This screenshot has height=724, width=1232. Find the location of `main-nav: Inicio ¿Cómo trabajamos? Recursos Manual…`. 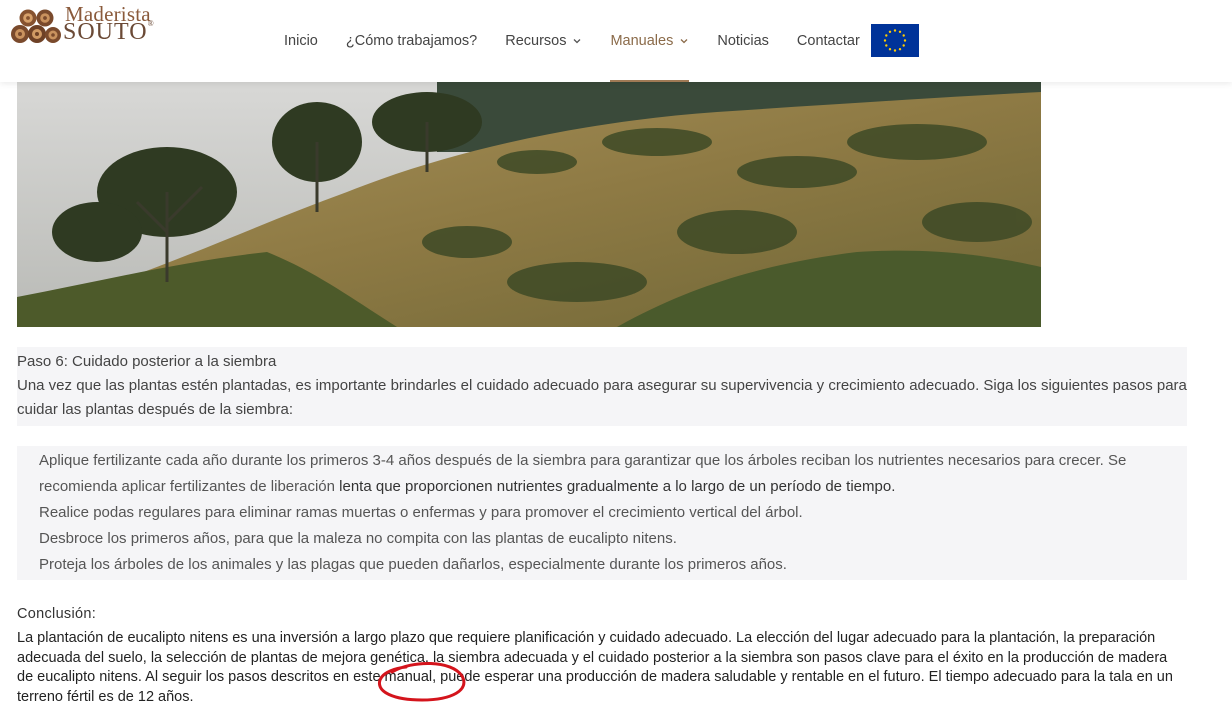

main-nav: Inicio ¿Cómo trabajamos? Recursos Manual… is located at coordinates (572, 41).